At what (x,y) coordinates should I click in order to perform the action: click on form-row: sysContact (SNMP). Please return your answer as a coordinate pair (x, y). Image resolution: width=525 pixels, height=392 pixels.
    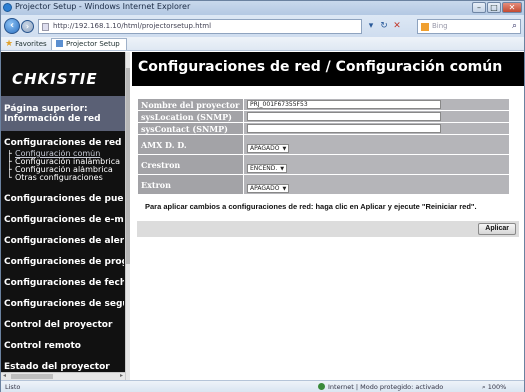
    Looking at the image, I should click on (323, 128).